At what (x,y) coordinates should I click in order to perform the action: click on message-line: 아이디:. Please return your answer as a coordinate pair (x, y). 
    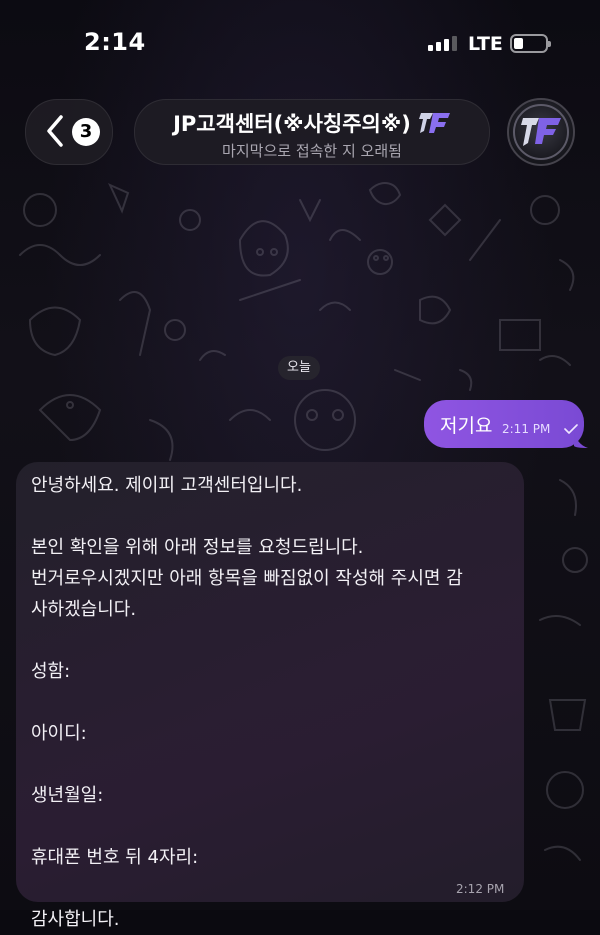
    Looking at the image, I should click on (59, 733).